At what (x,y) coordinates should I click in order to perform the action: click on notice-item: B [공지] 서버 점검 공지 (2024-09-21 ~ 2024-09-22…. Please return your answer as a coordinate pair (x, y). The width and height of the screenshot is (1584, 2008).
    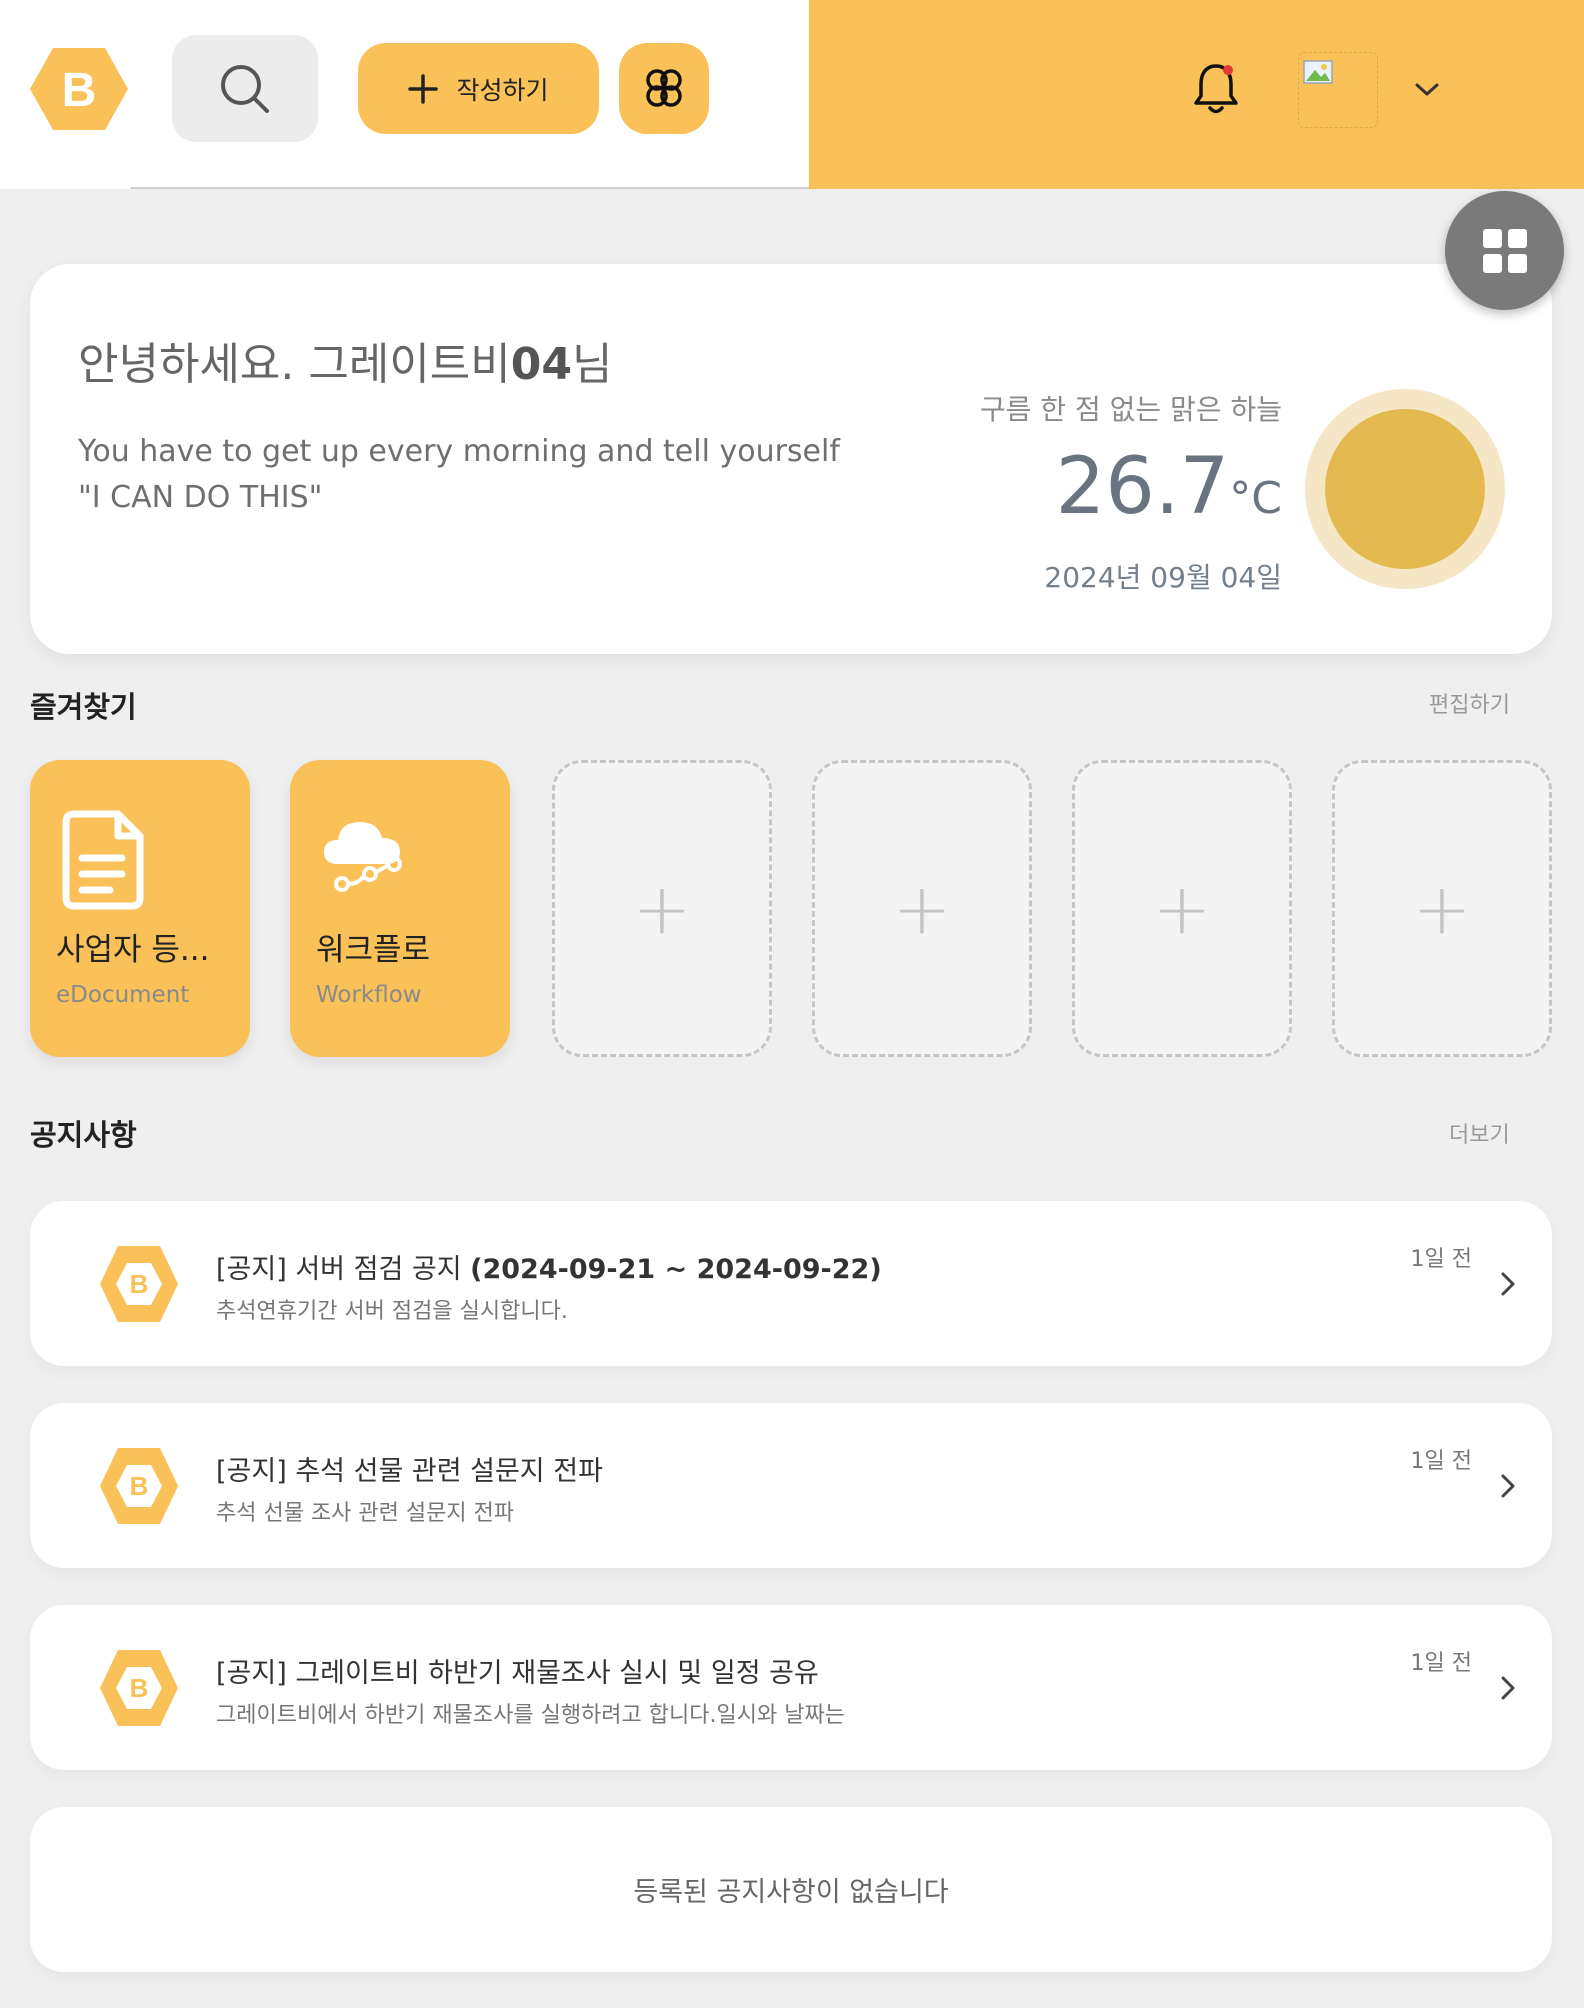
    Looking at the image, I should click on (791, 1283).